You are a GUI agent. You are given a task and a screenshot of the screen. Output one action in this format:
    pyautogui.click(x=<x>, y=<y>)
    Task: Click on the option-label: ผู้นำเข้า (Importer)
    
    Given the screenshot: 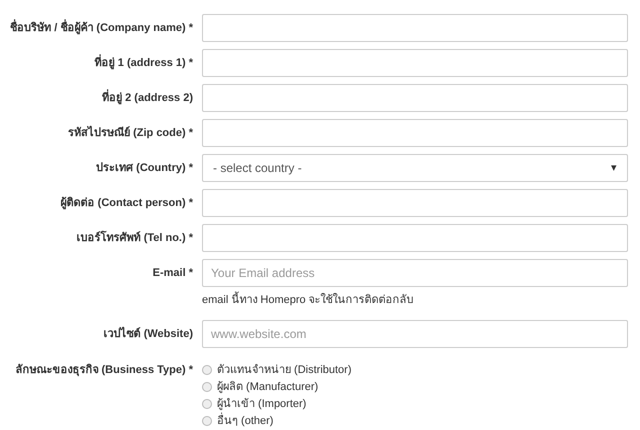 What is the action you would take?
    pyautogui.click(x=261, y=404)
    